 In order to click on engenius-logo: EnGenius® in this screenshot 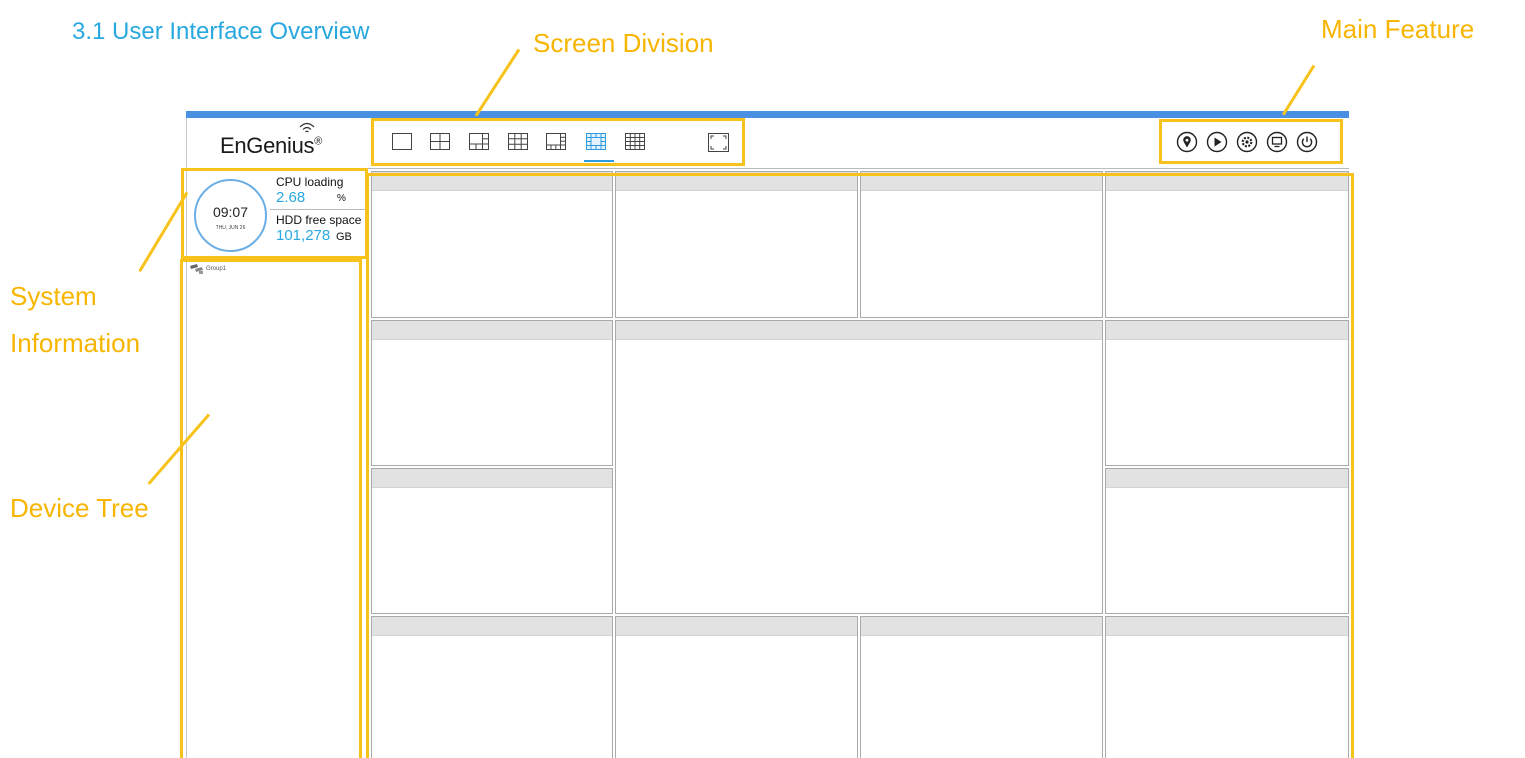, I will do `click(271, 146)`.